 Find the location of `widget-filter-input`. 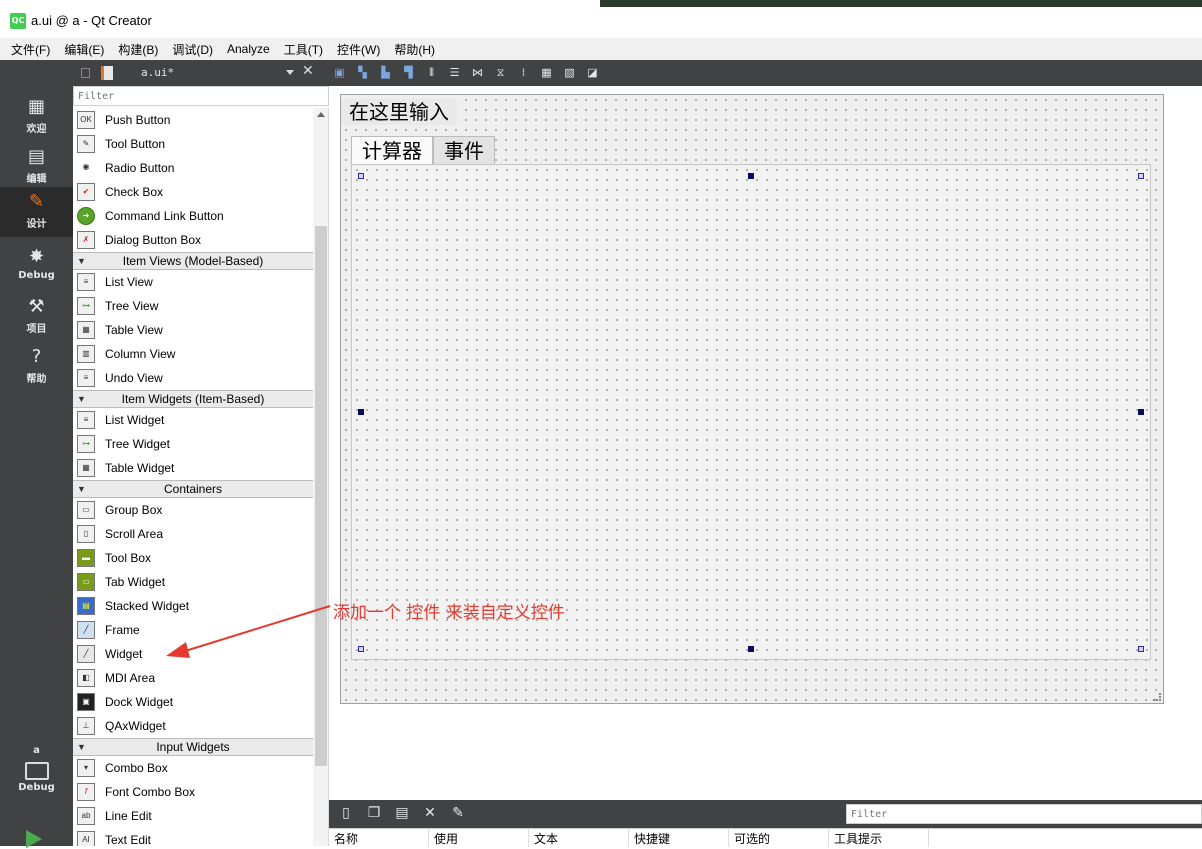

widget-filter-input is located at coordinates (201, 96).